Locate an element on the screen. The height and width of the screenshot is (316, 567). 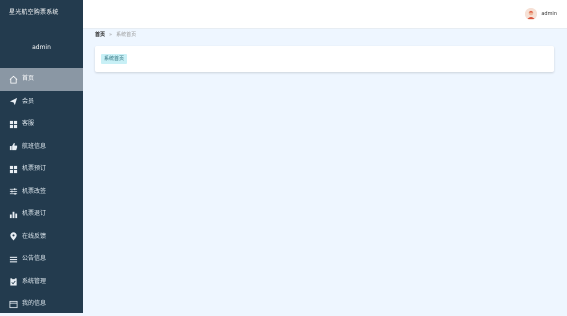
sidebar-item-label: 系统管理 is located at coordinates (34, 281).